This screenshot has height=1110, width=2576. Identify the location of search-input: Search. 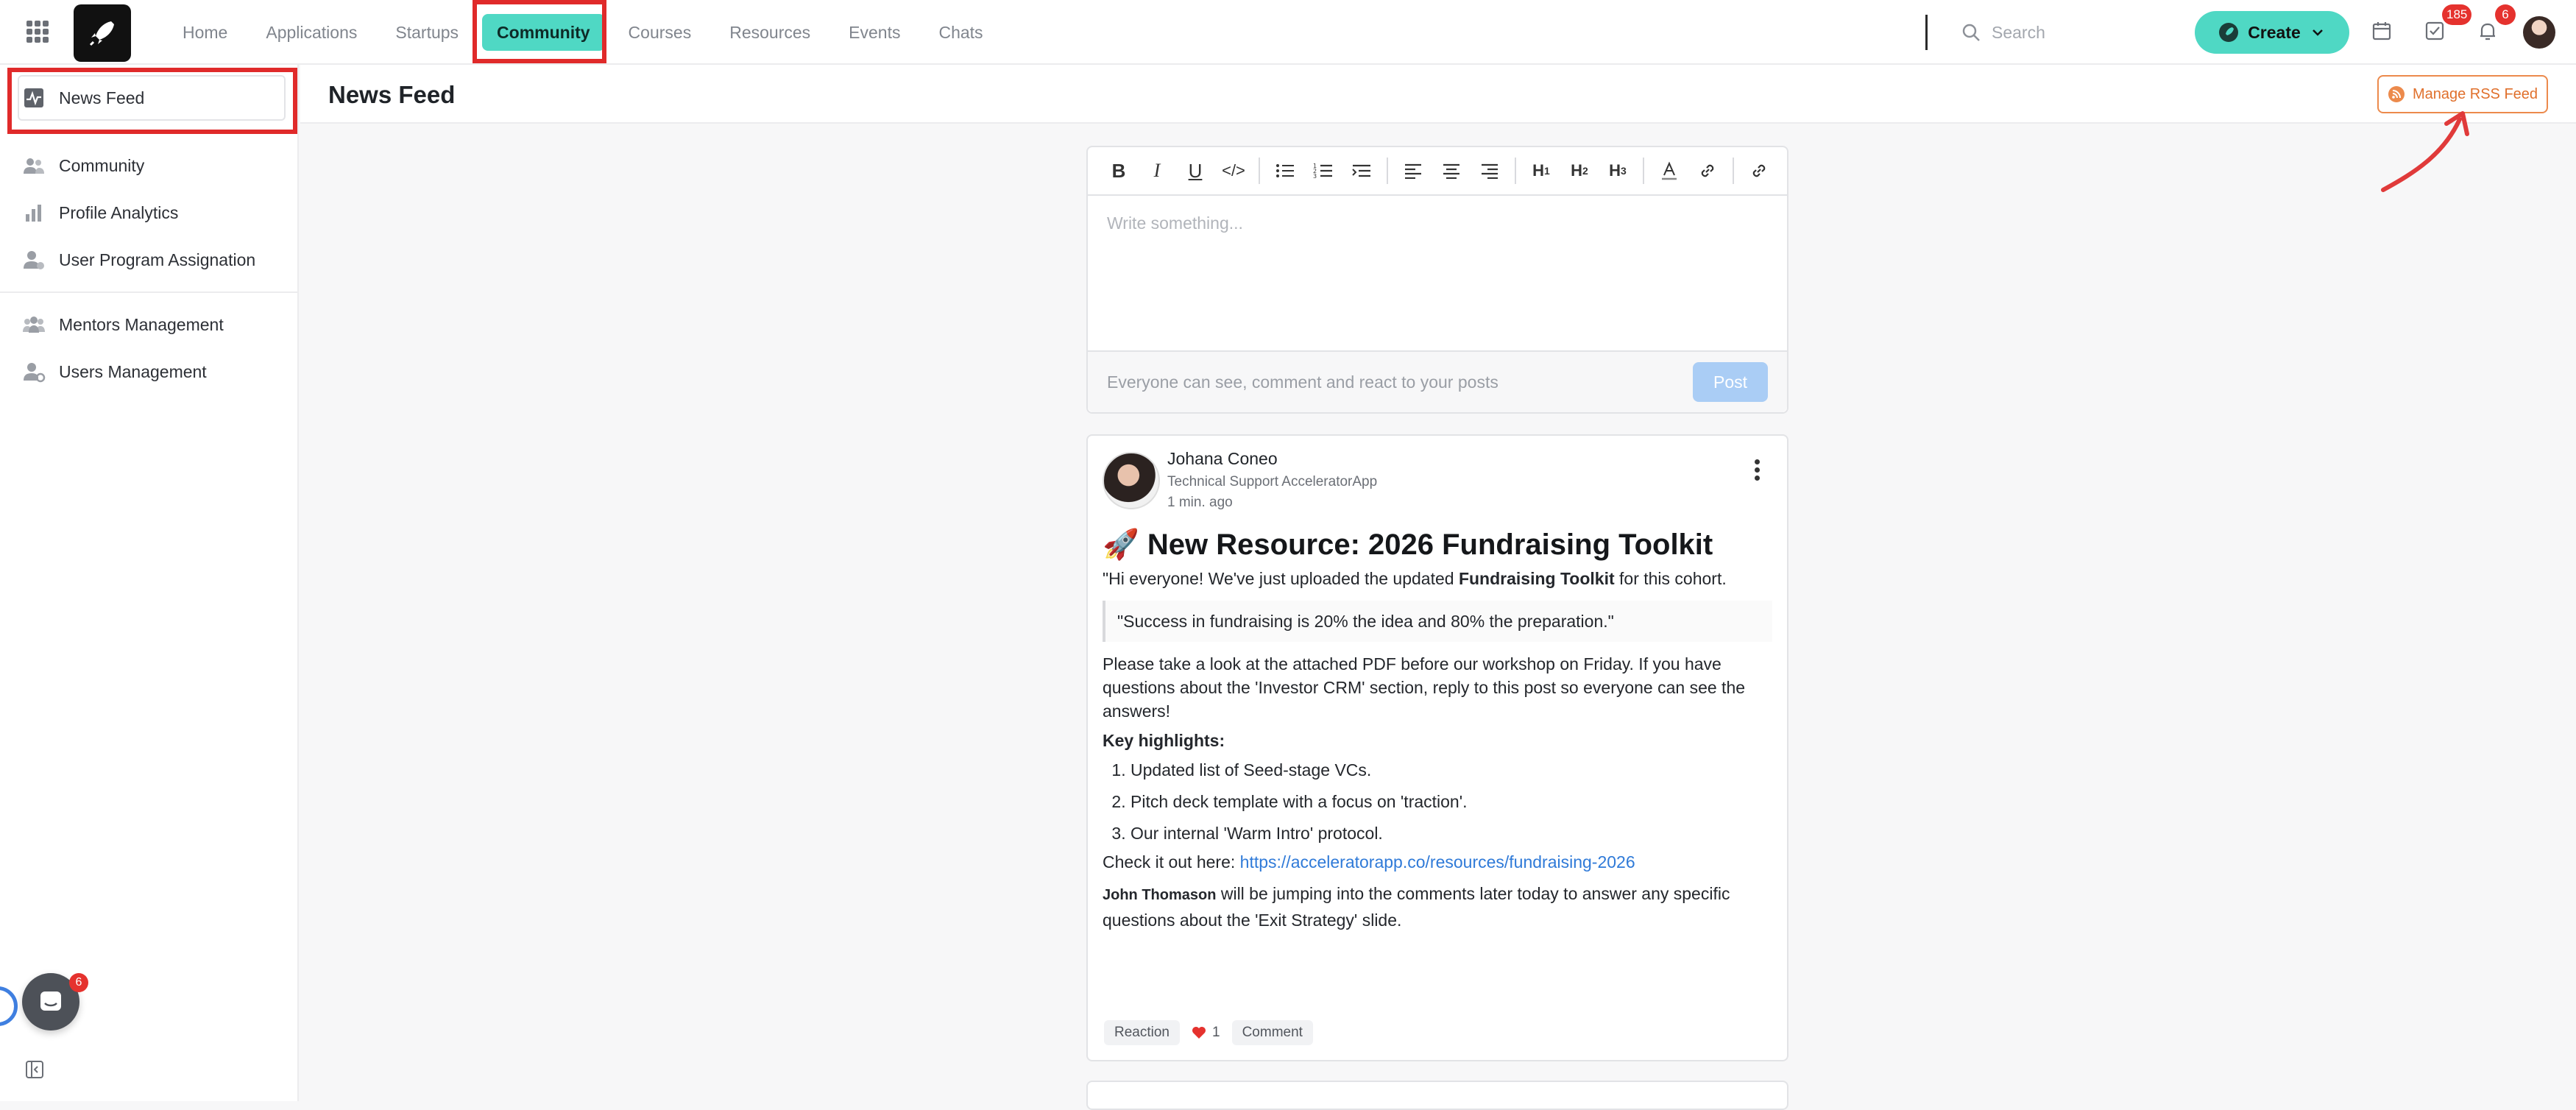
(2018, 33).